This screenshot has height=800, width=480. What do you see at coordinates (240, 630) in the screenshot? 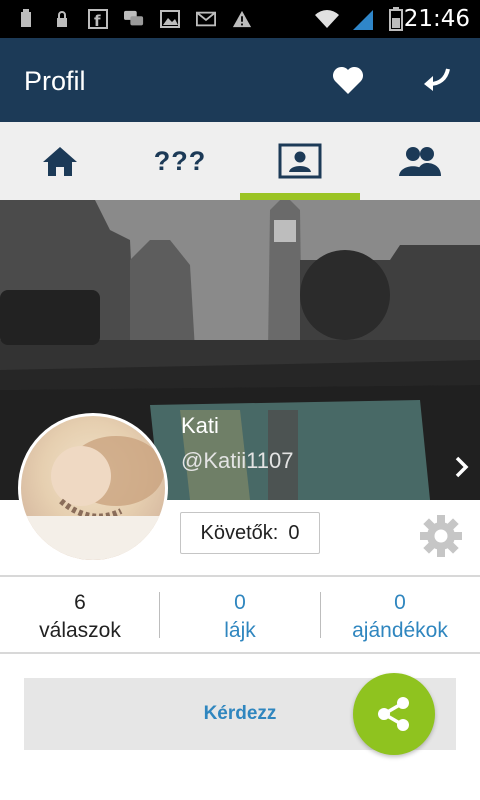
I see `stat-likes-label: lájk` at bounding box center [240, 630].